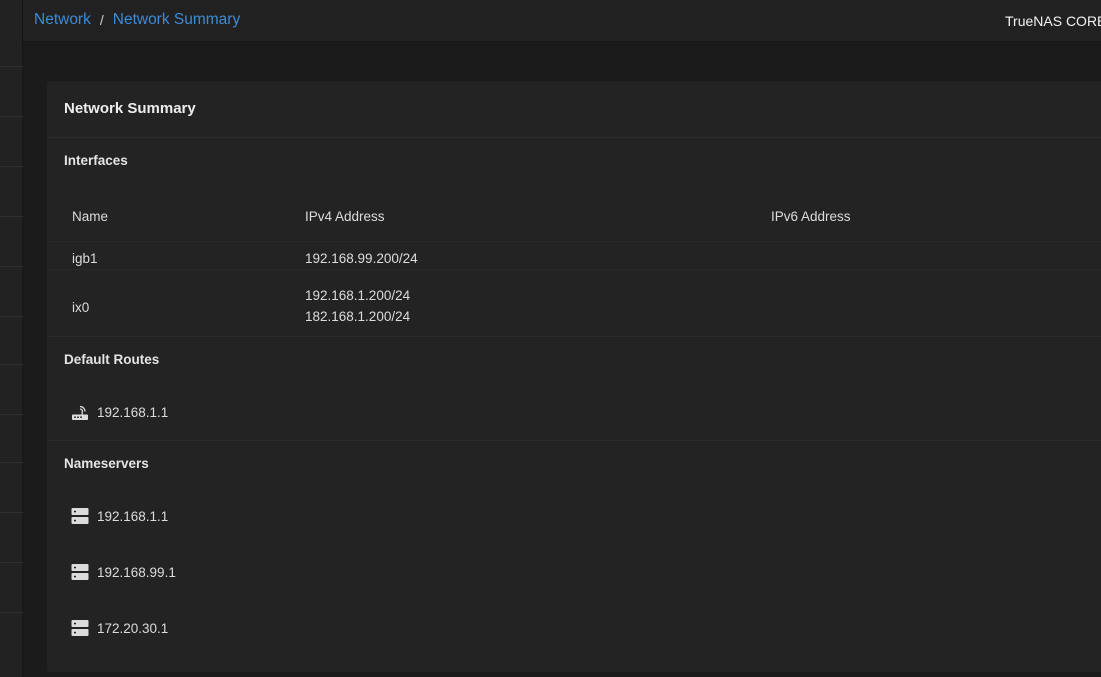 The height and width of the screenshot is (677, 1101). Describe the element at coordinates (96, 160) in the screenshot. I see `interfaces-section-title: Interfaces` at that location.